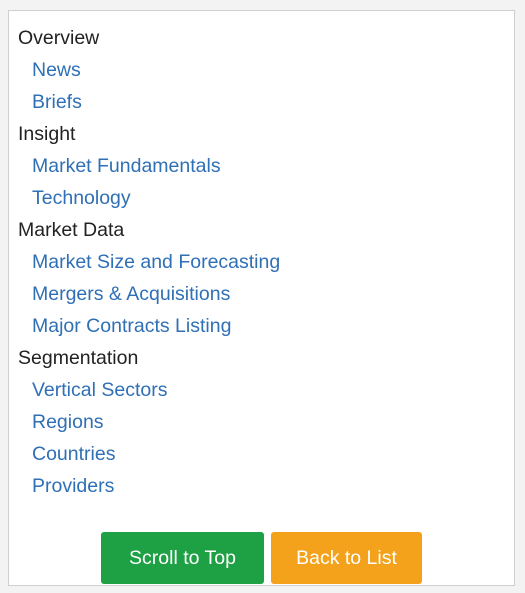 The image size is (525, 593). What do you see at coordinates (261, 326) in the screenshot?
I see `link-major-contracts-listing: Major Contracts Listing` at bounding box center [261, 326].